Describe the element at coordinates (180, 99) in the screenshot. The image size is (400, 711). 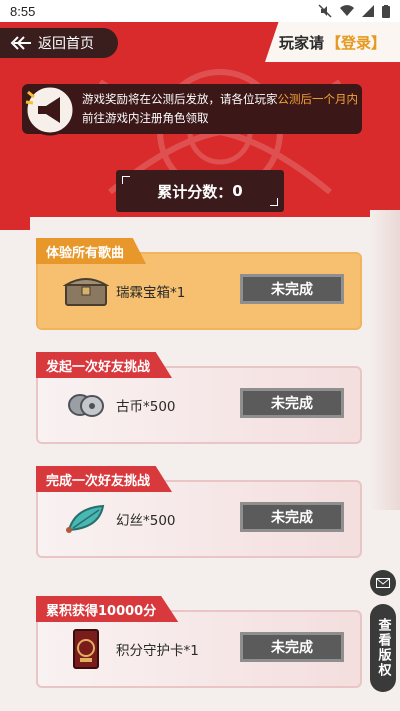
I see `notice-line-1-text: 游戏奖励将在公测后发放，请各位玩家` at that location.